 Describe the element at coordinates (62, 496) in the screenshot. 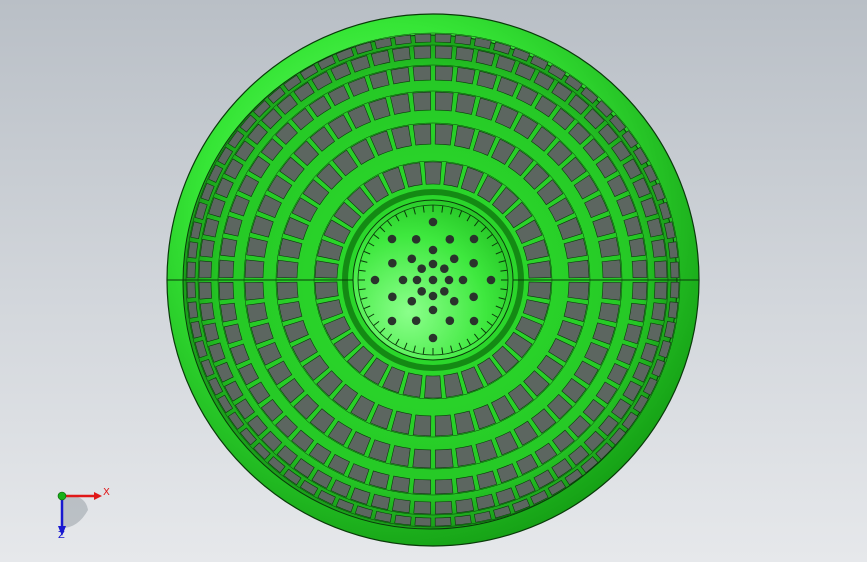

I see `y-axis-dot` at that location.